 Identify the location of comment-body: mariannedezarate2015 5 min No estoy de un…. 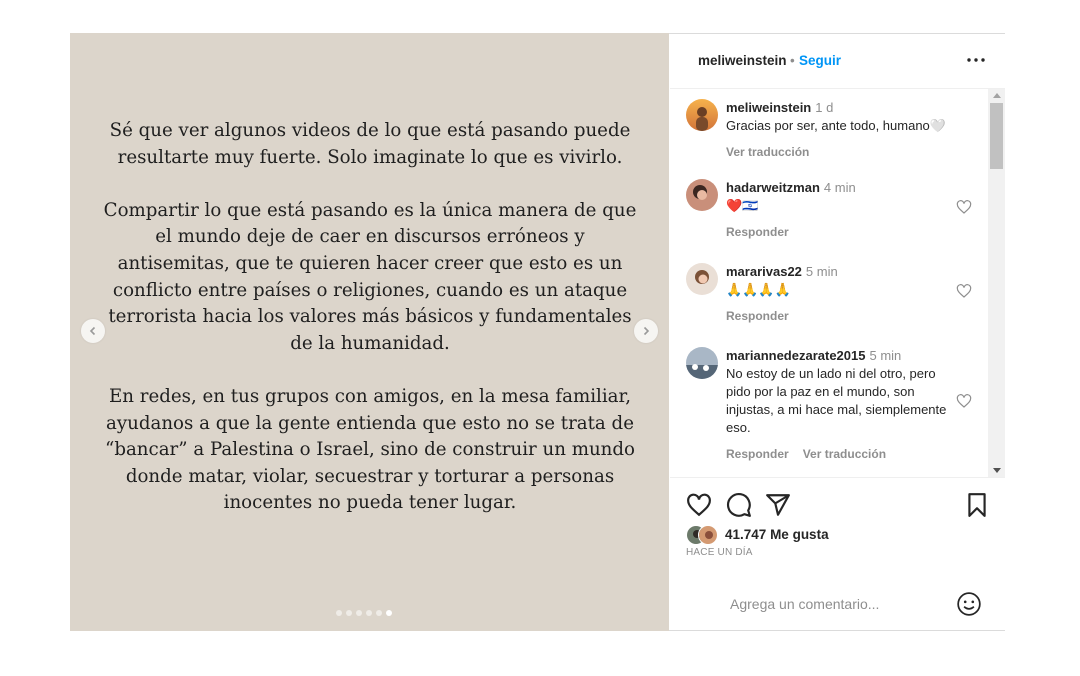
(841, 405).